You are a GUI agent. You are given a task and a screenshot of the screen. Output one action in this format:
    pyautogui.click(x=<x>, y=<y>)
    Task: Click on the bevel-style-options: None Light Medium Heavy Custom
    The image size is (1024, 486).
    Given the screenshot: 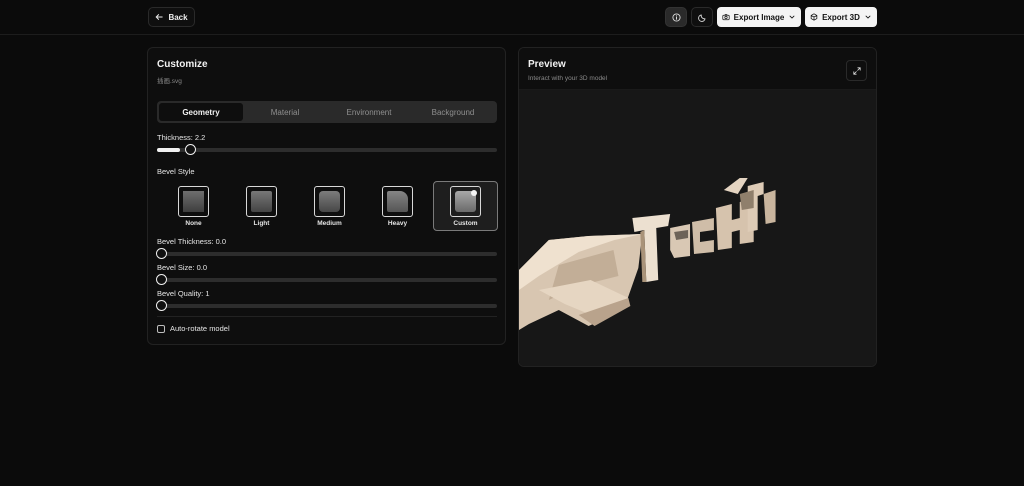 What is the action you would take?
    pyautogui.click(x=329, y=206)
    